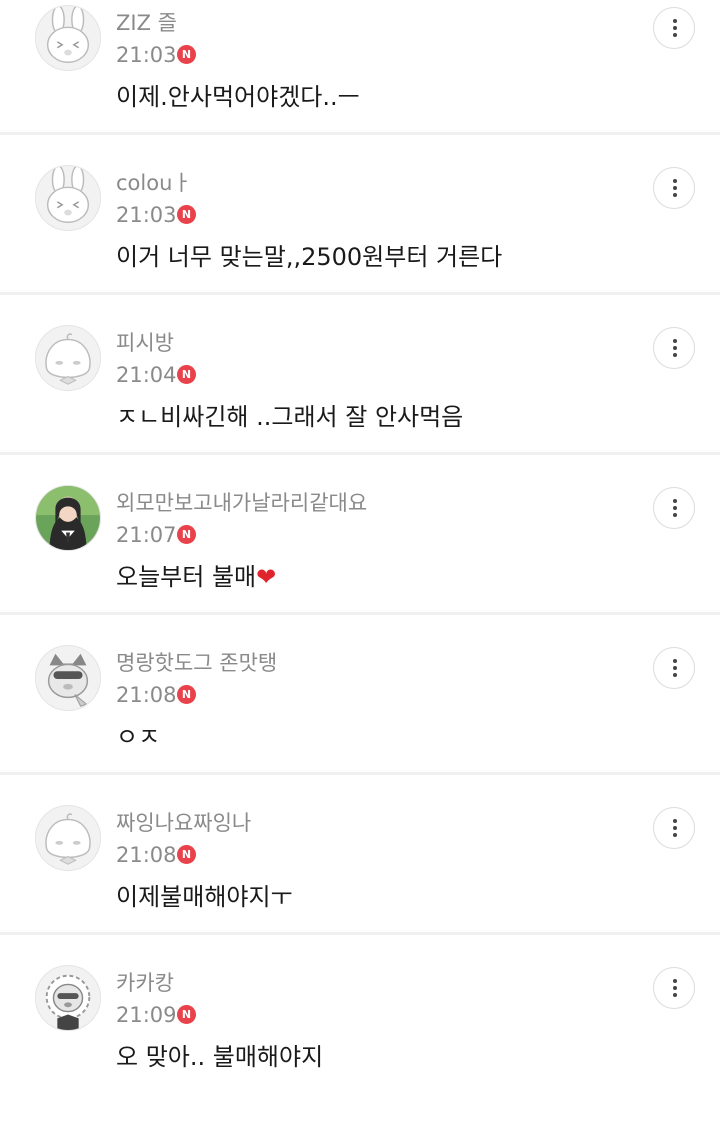 The height and width of the screenshot is (1125, 720). Describe the element at coordinates (220, 1057) in the screenshot. I see `comment-text: 오 맞아.. 불매해야지` at that location.